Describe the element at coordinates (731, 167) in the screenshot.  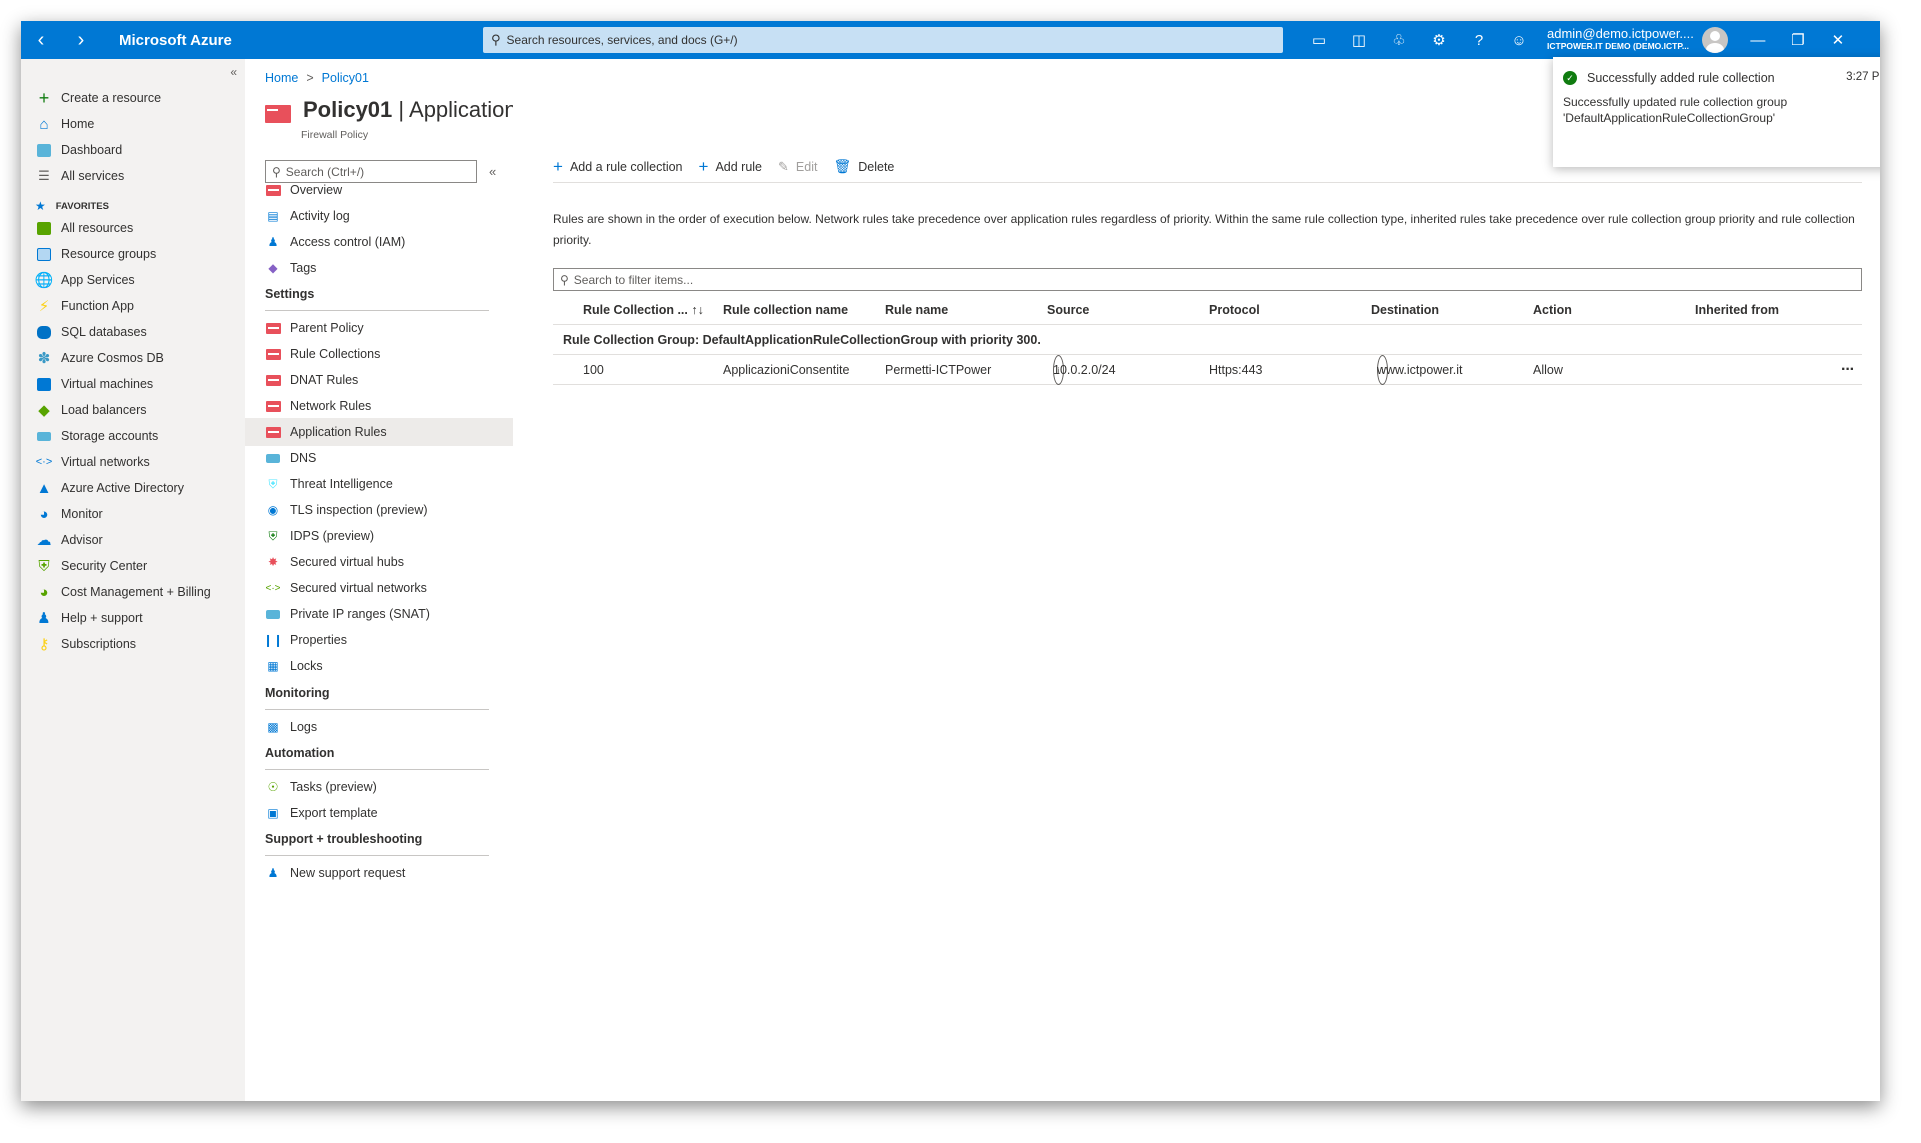
I see `add-rule-button: + Add rule` at that location.